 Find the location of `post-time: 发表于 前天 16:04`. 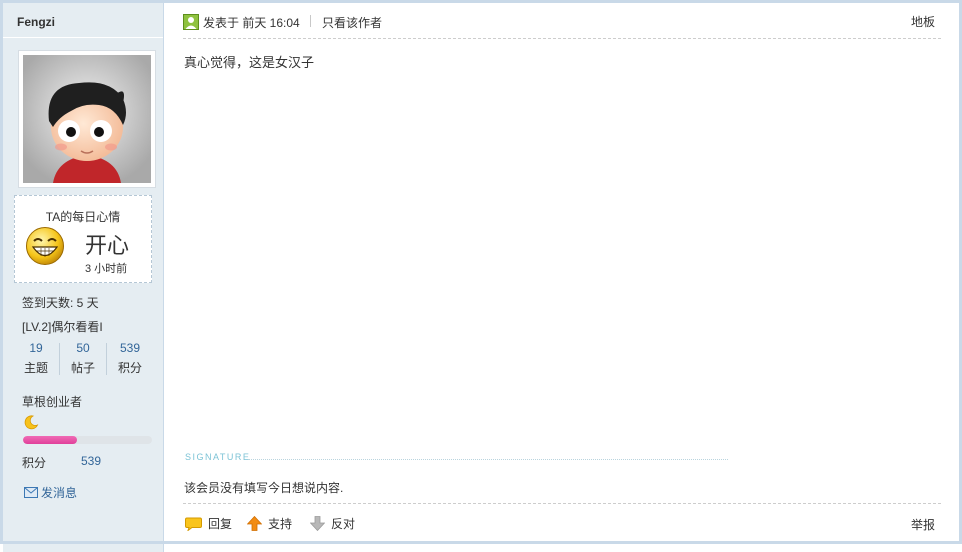

post-time: 发表于 前天 16:04 is located at coordinates (251, 23).